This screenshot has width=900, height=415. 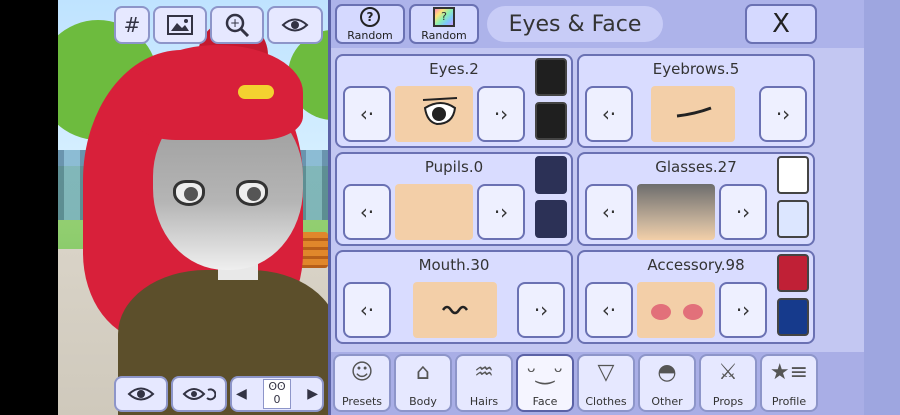 I want to click on tab-label: Presets, so click(x=362, y=401).